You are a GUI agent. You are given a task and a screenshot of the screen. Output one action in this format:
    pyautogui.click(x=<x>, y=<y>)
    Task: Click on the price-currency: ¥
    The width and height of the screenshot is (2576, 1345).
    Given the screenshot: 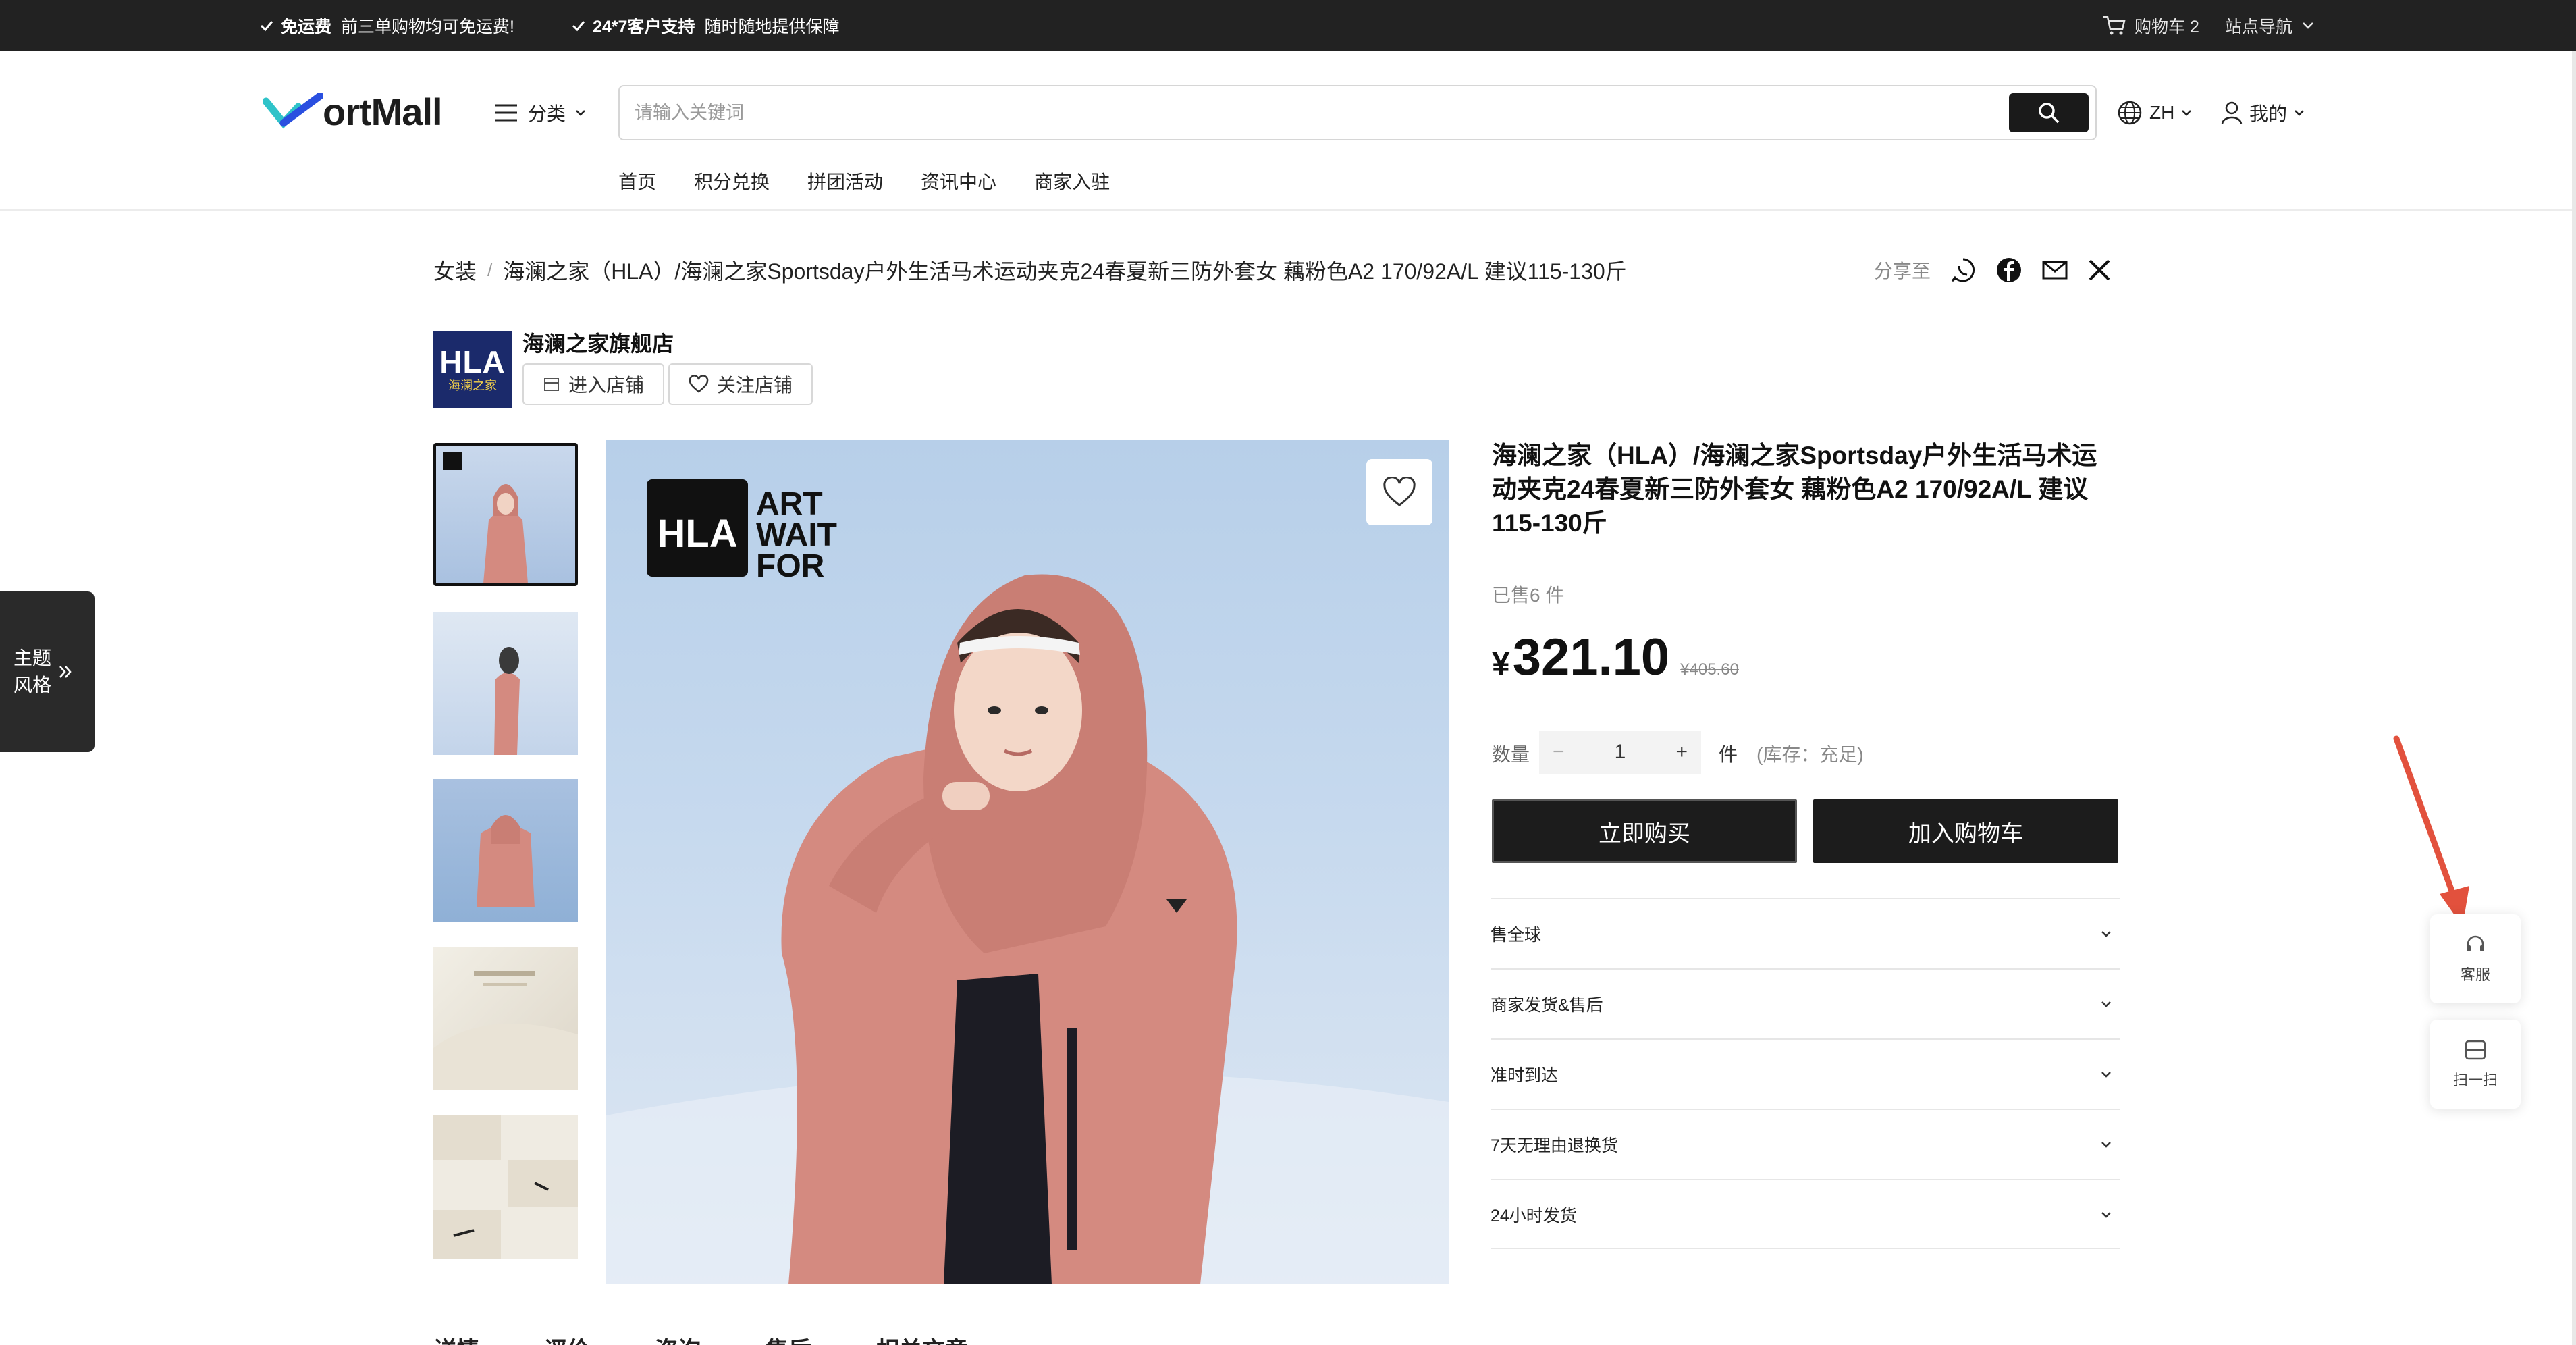 What is the action you would take?
    pyautogui.click(x=1501, y=664)
    